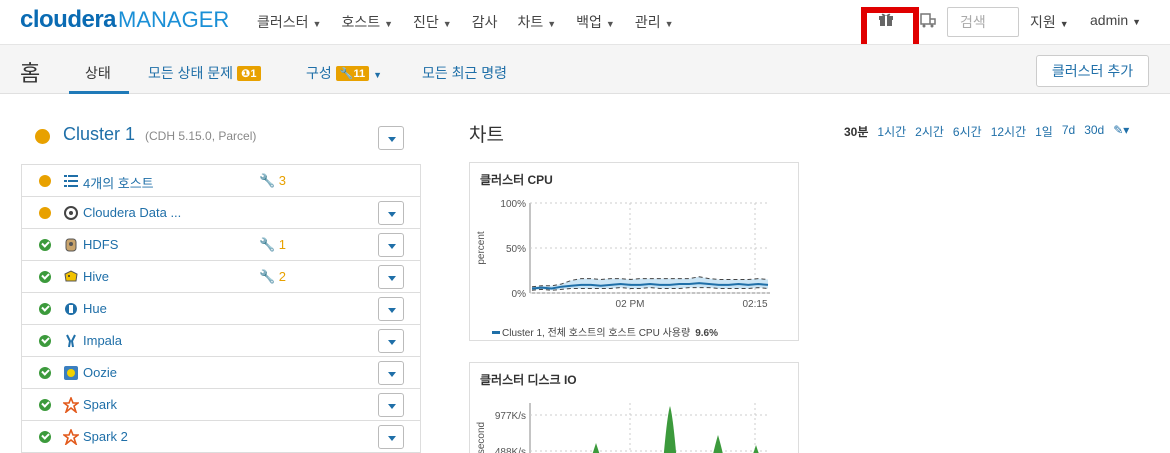 Image resolution: width=1170 pixels, height=453 pixels. Describe the element at coordinates (756, 449) in the screenshot. I see `io-spike` at that location.